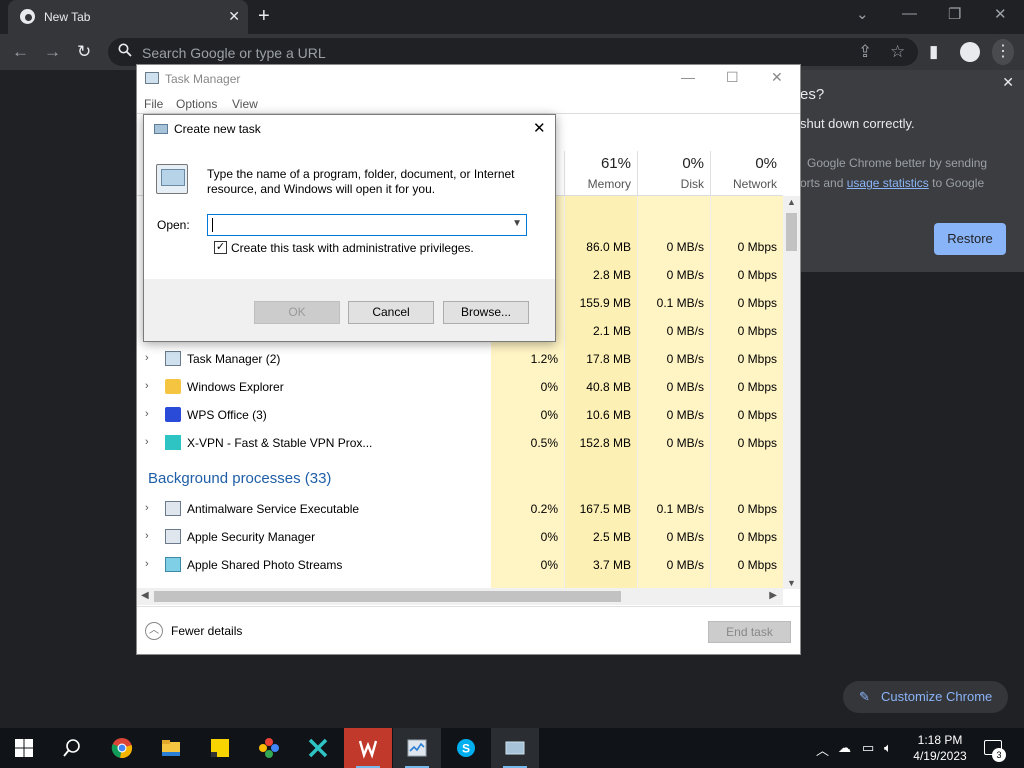  Describe the element at coordinates (791, 583) in the screenshot. I see `scroll-down-icon: ▼` at that location.